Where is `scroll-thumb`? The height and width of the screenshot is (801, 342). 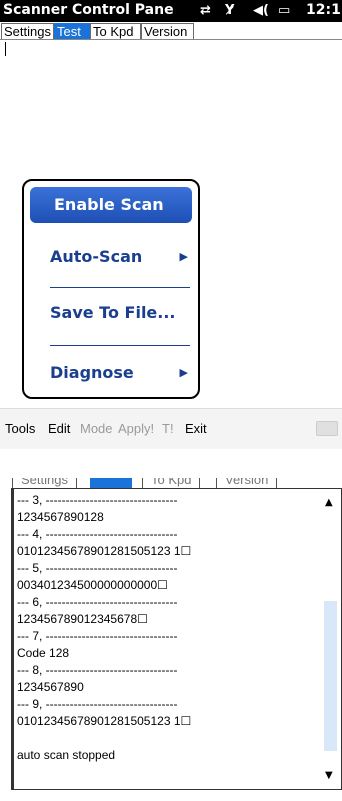
scroll-thumb is located at coordinates (330, 676).